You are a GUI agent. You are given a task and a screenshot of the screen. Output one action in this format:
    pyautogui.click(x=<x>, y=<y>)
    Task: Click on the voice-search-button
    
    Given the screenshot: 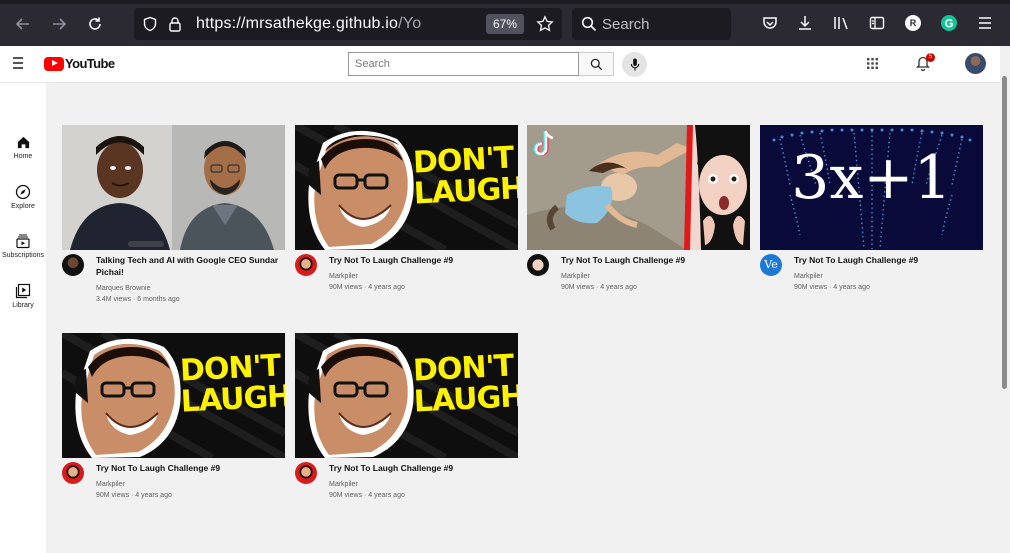 What is the action you would take?
    pyautogui.click(x=634, y=64)
    